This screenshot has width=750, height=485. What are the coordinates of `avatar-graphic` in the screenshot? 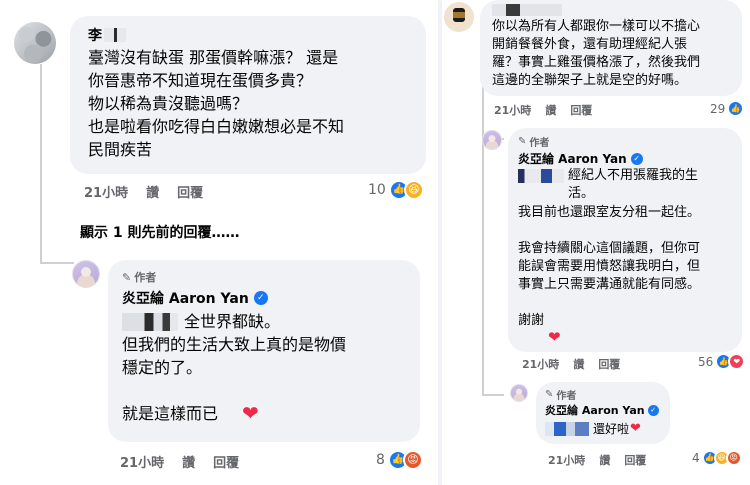 It's located at (459, 15).